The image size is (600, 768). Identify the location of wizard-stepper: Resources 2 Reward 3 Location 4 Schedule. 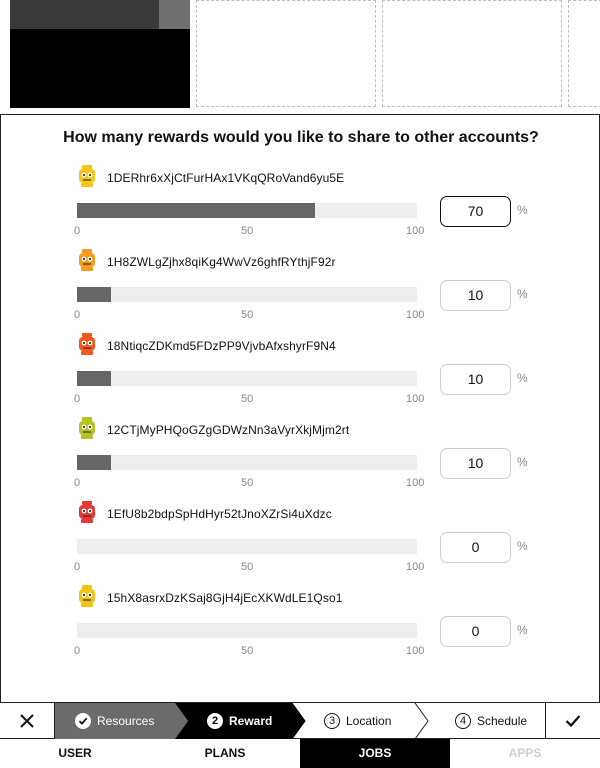
(300, 720).